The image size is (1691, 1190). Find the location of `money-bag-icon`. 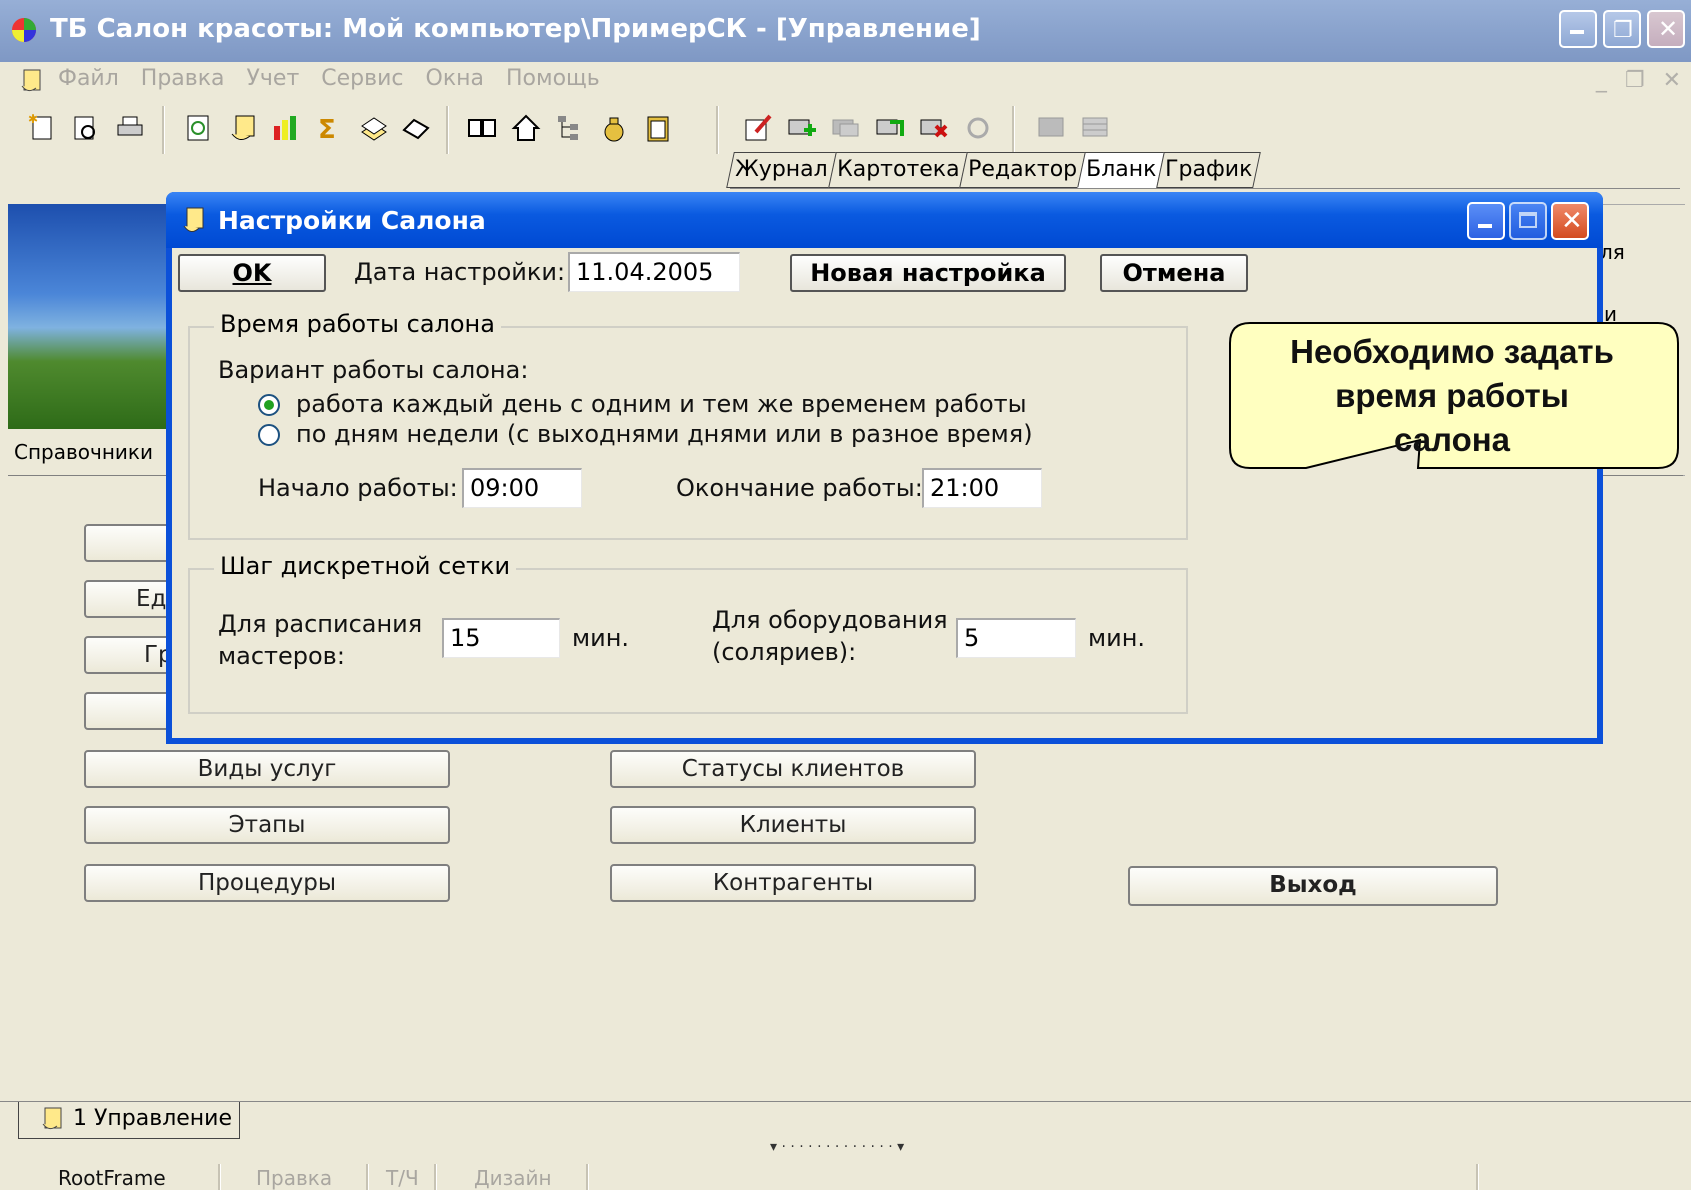

money-bag-icon is located at coordinates (614, 128).